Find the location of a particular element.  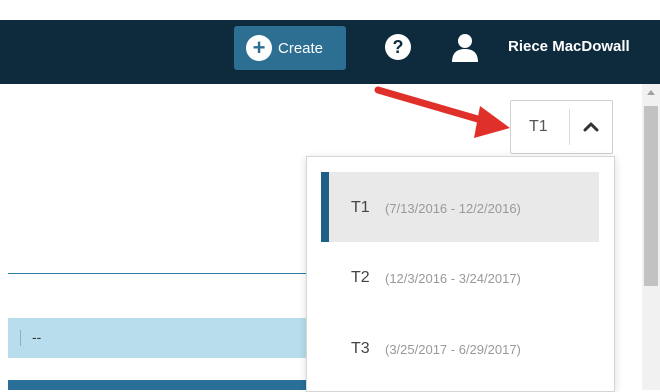

dropdown-item-term: T2 is located at coordinates (360, 277).